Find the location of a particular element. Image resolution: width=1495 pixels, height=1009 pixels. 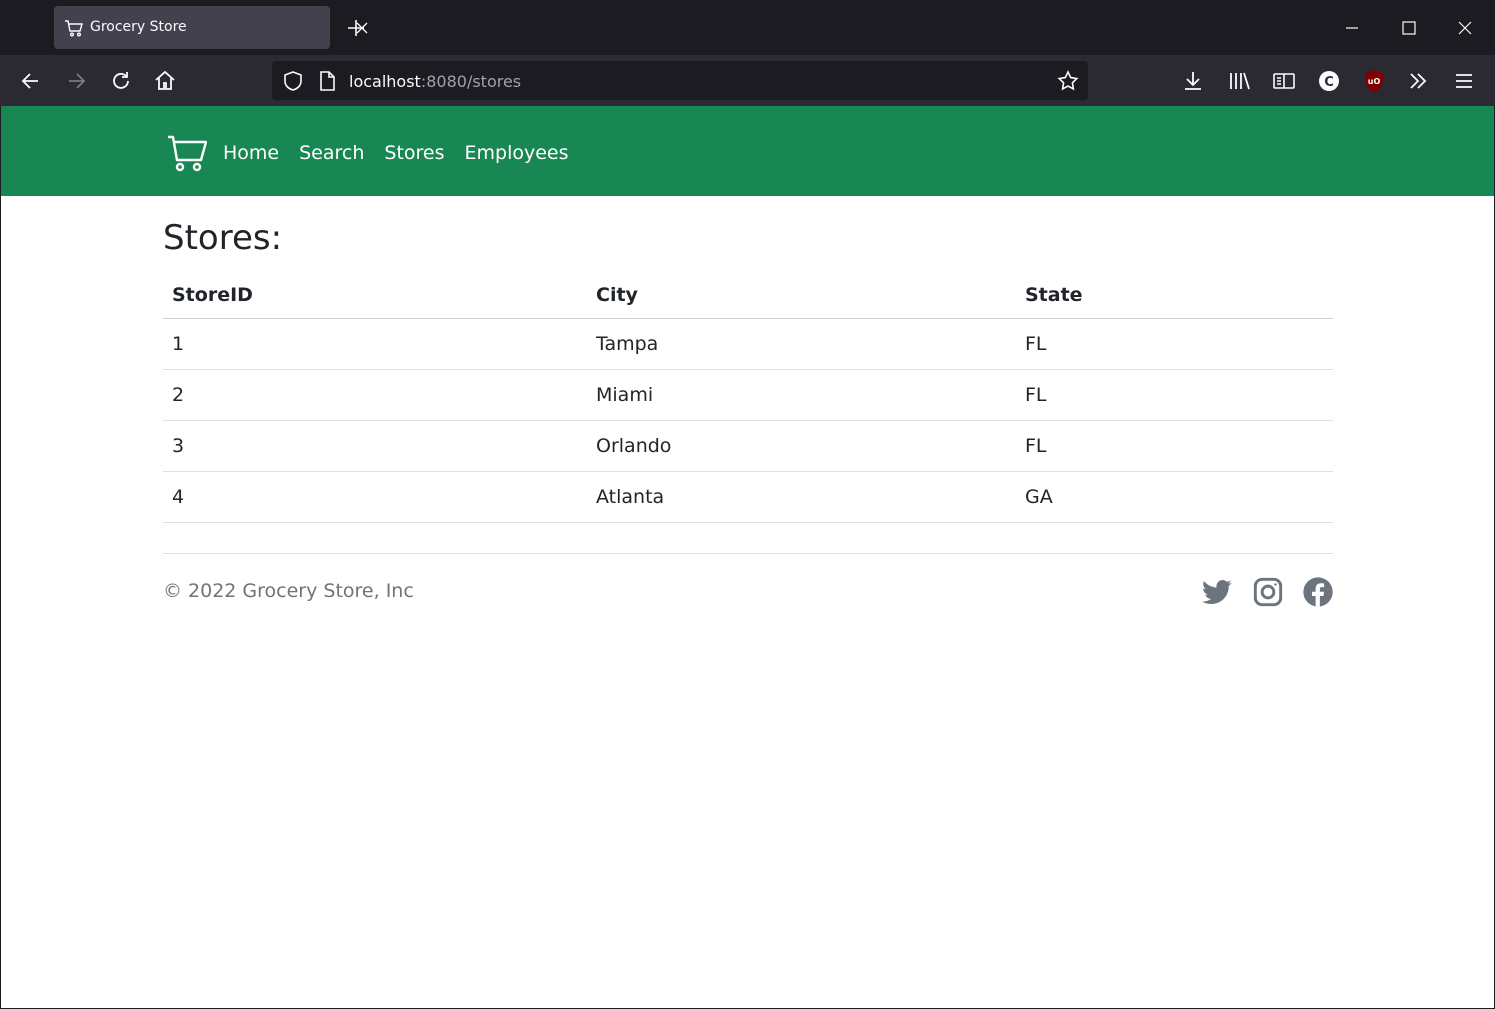

table-row: 3 Orlando FL is located at coordinates (748, 446).